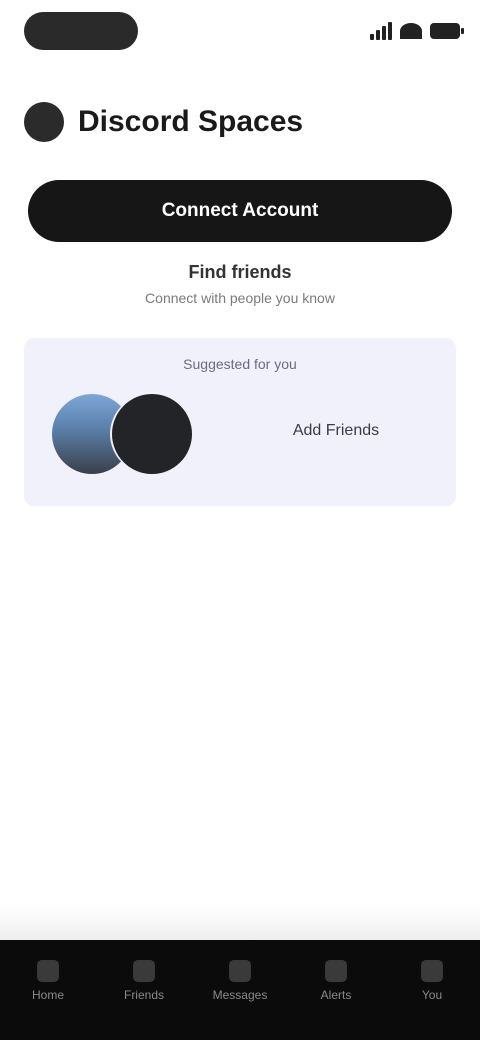  I want to click on wifi-icon, so click(411, 31).